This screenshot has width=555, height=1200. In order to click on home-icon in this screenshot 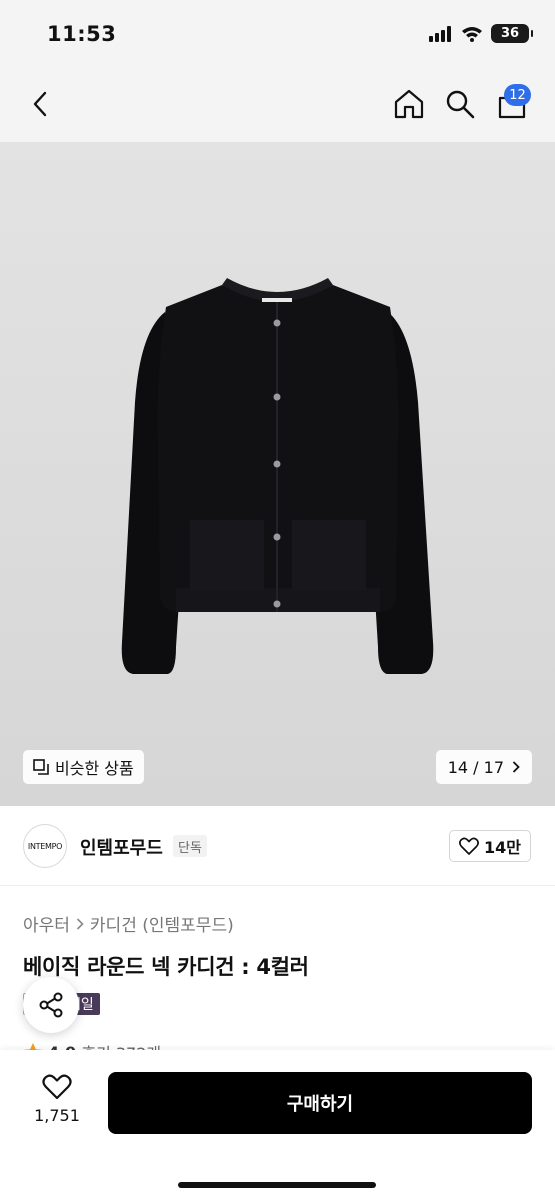, I will do `click(409, 104)`.